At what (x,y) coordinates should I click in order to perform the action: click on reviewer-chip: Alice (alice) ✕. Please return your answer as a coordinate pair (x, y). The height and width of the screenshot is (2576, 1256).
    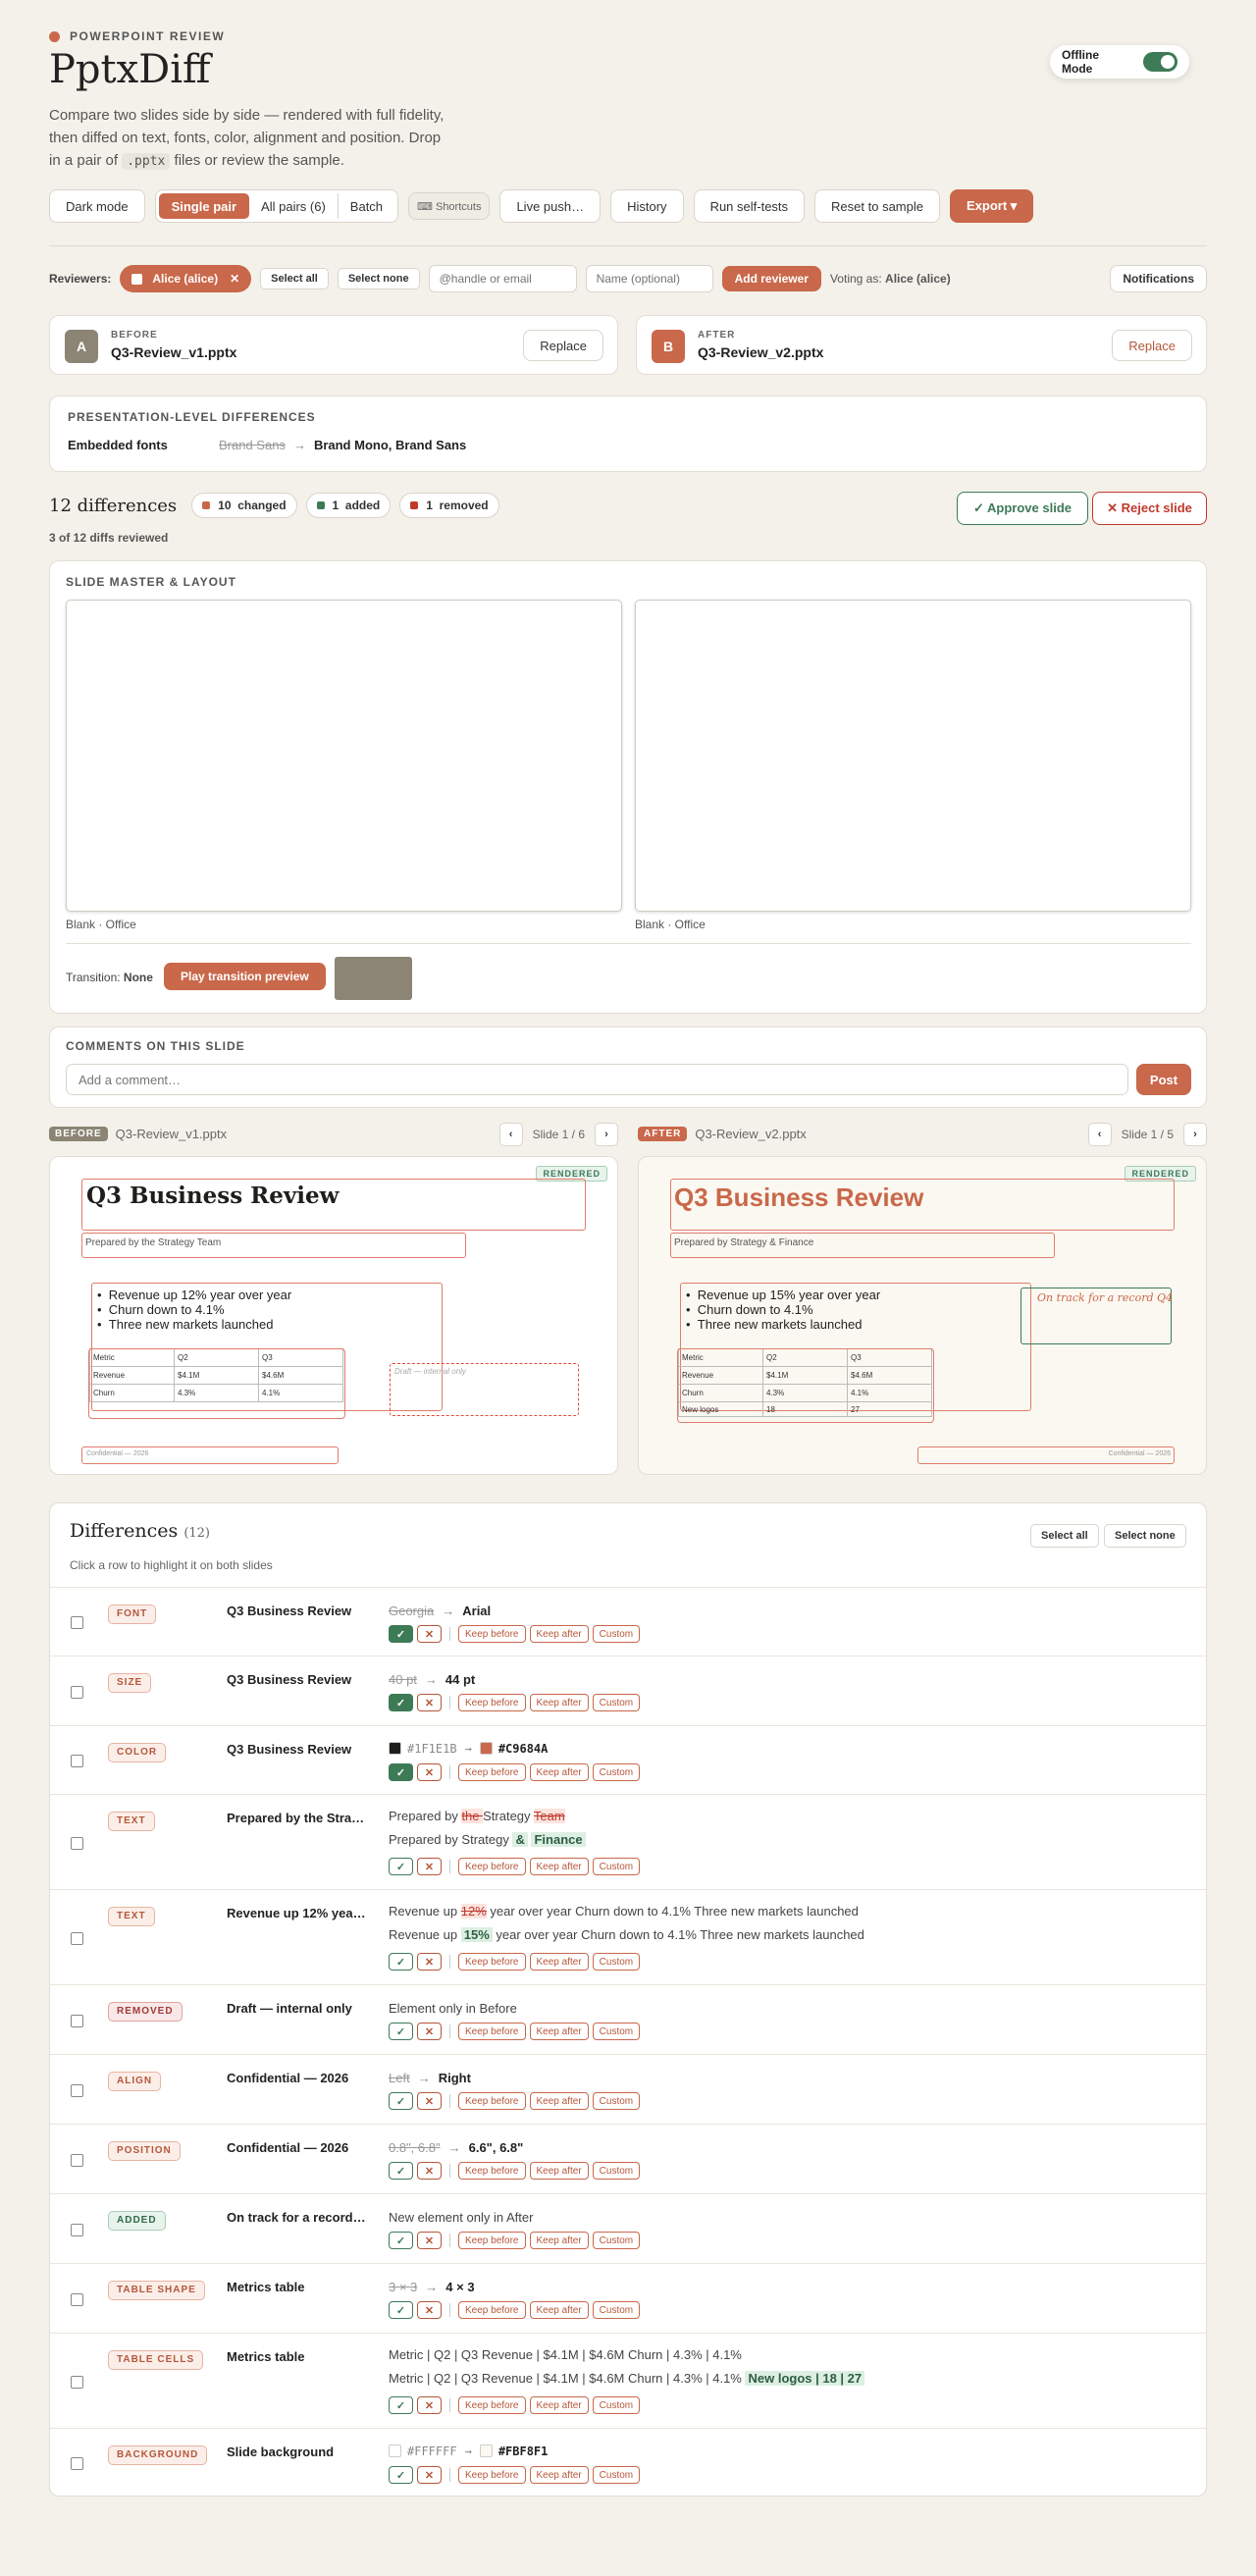
    Looking at the image, I should click on (186, 278).